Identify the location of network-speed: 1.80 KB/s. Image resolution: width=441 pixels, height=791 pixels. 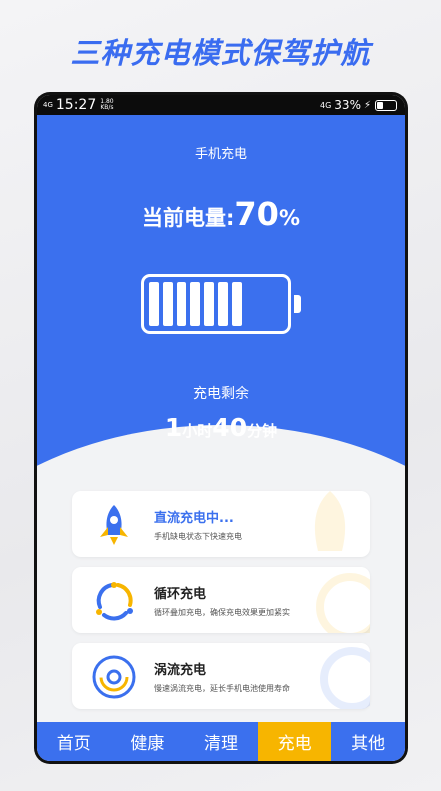
(106, 105).